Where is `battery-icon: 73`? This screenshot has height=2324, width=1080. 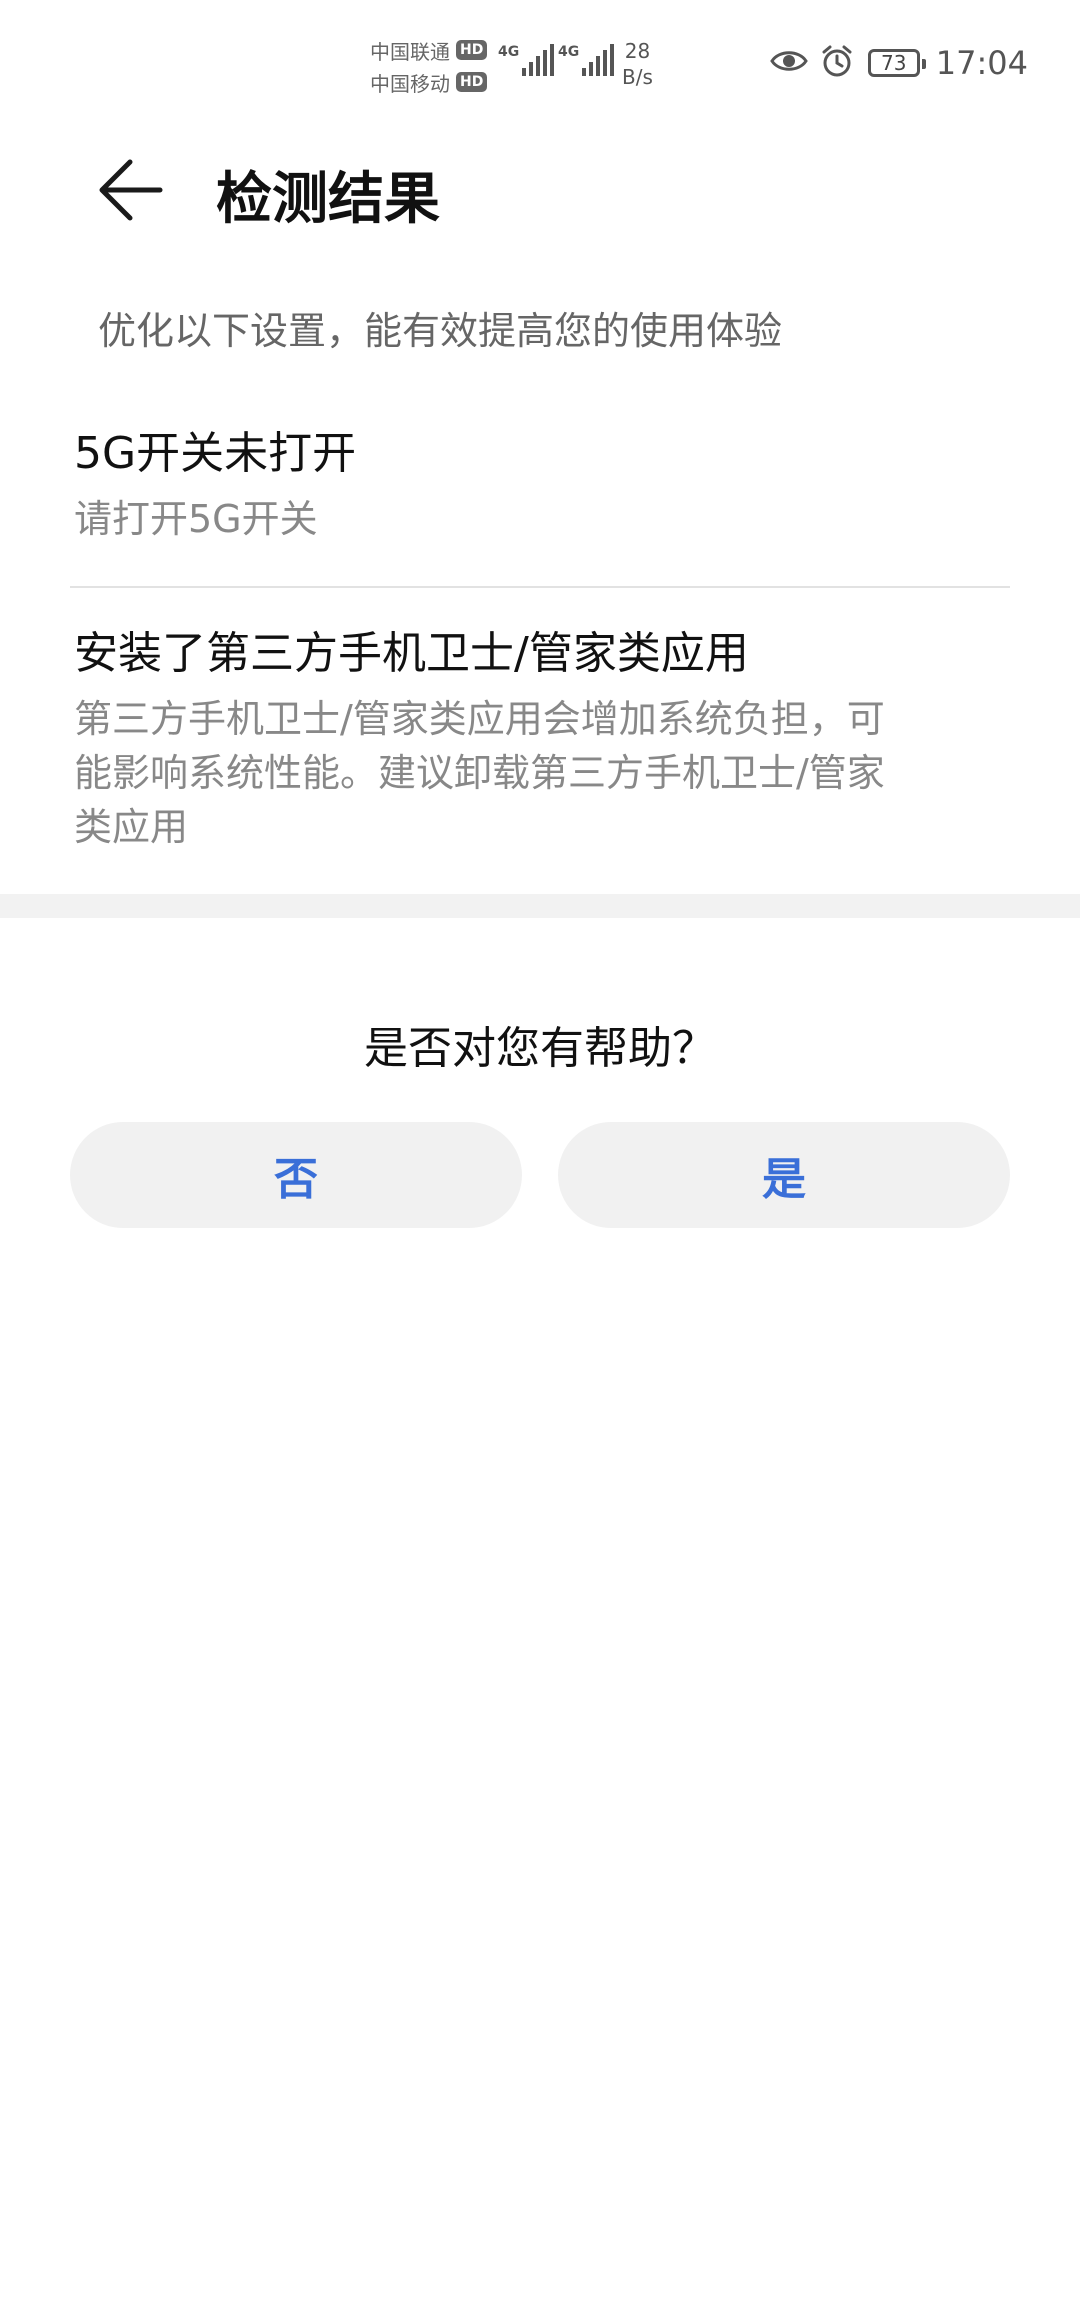
battery-icon: 73 is located at coordinates (896, 63).